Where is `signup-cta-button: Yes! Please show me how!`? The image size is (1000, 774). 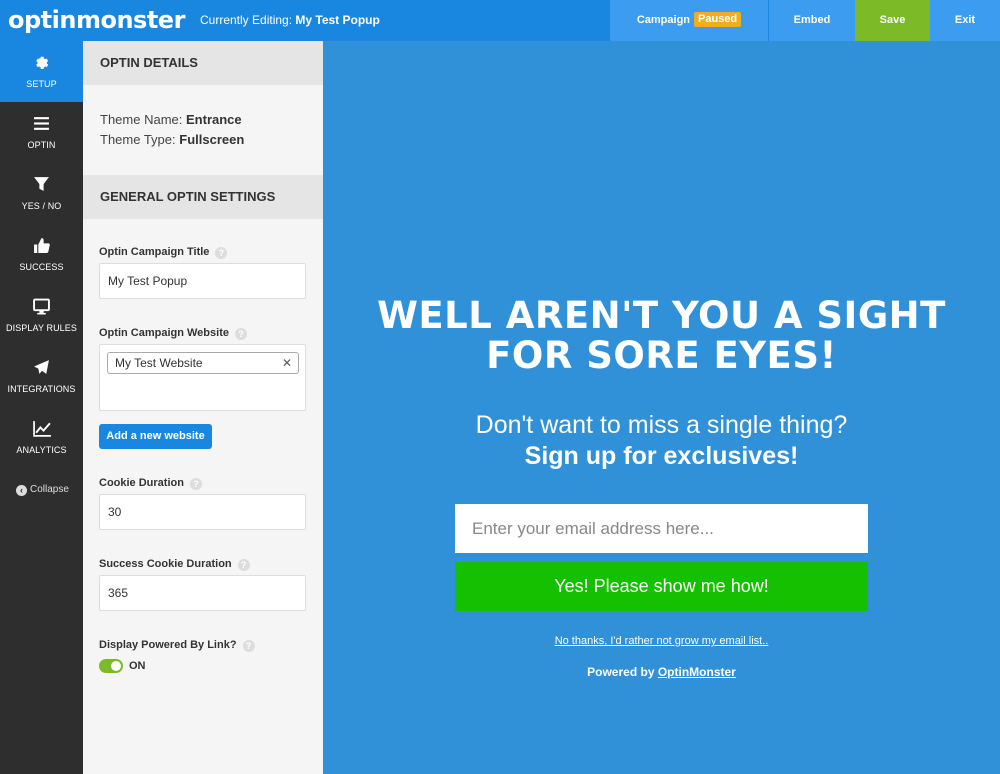 signup-cta-button: Yes! Please show me how! is located at coordinates (661, 586).